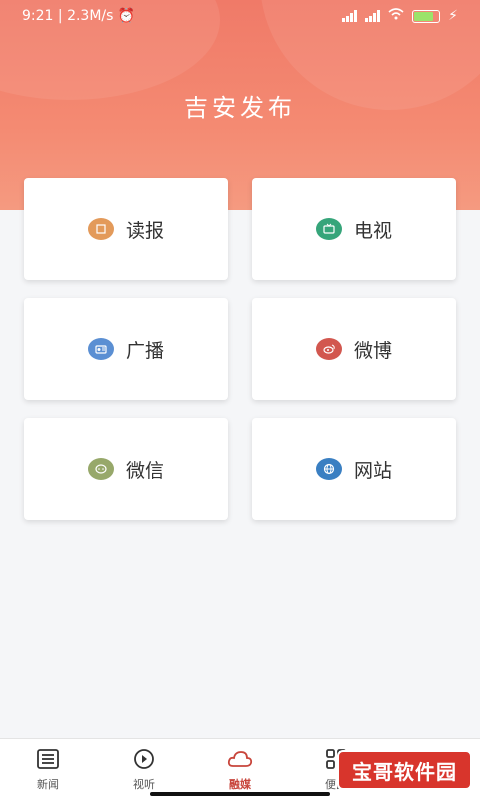  Describe the element at coordinates (144, 230) in the screenshot. I see `card-label: 读报` at that location.